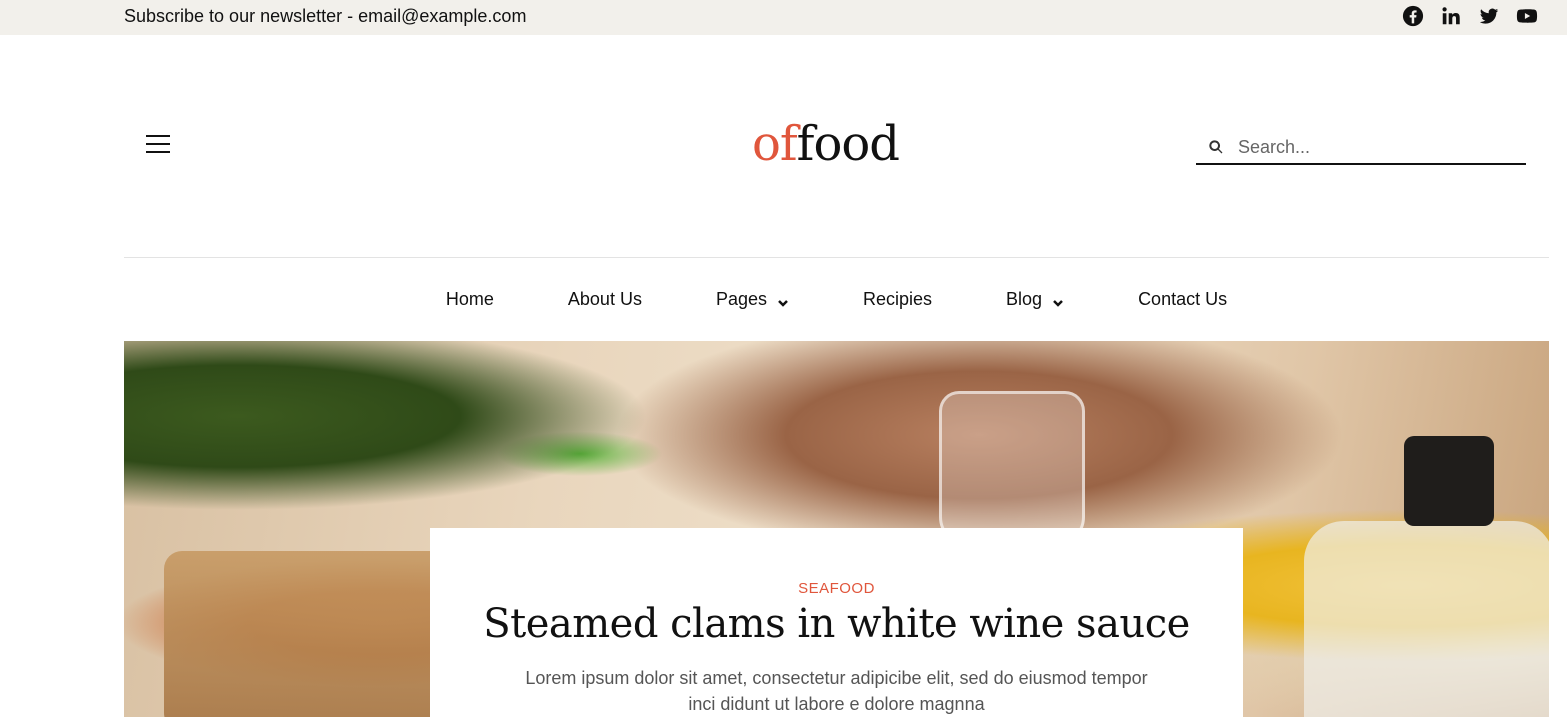 The height and width of the screenshot is (728, 1567). What do you see at coordinates (1449, 481) in the screenshot?
I see `hero-bottle-cap-shape` at bounding box center [1449, 481].